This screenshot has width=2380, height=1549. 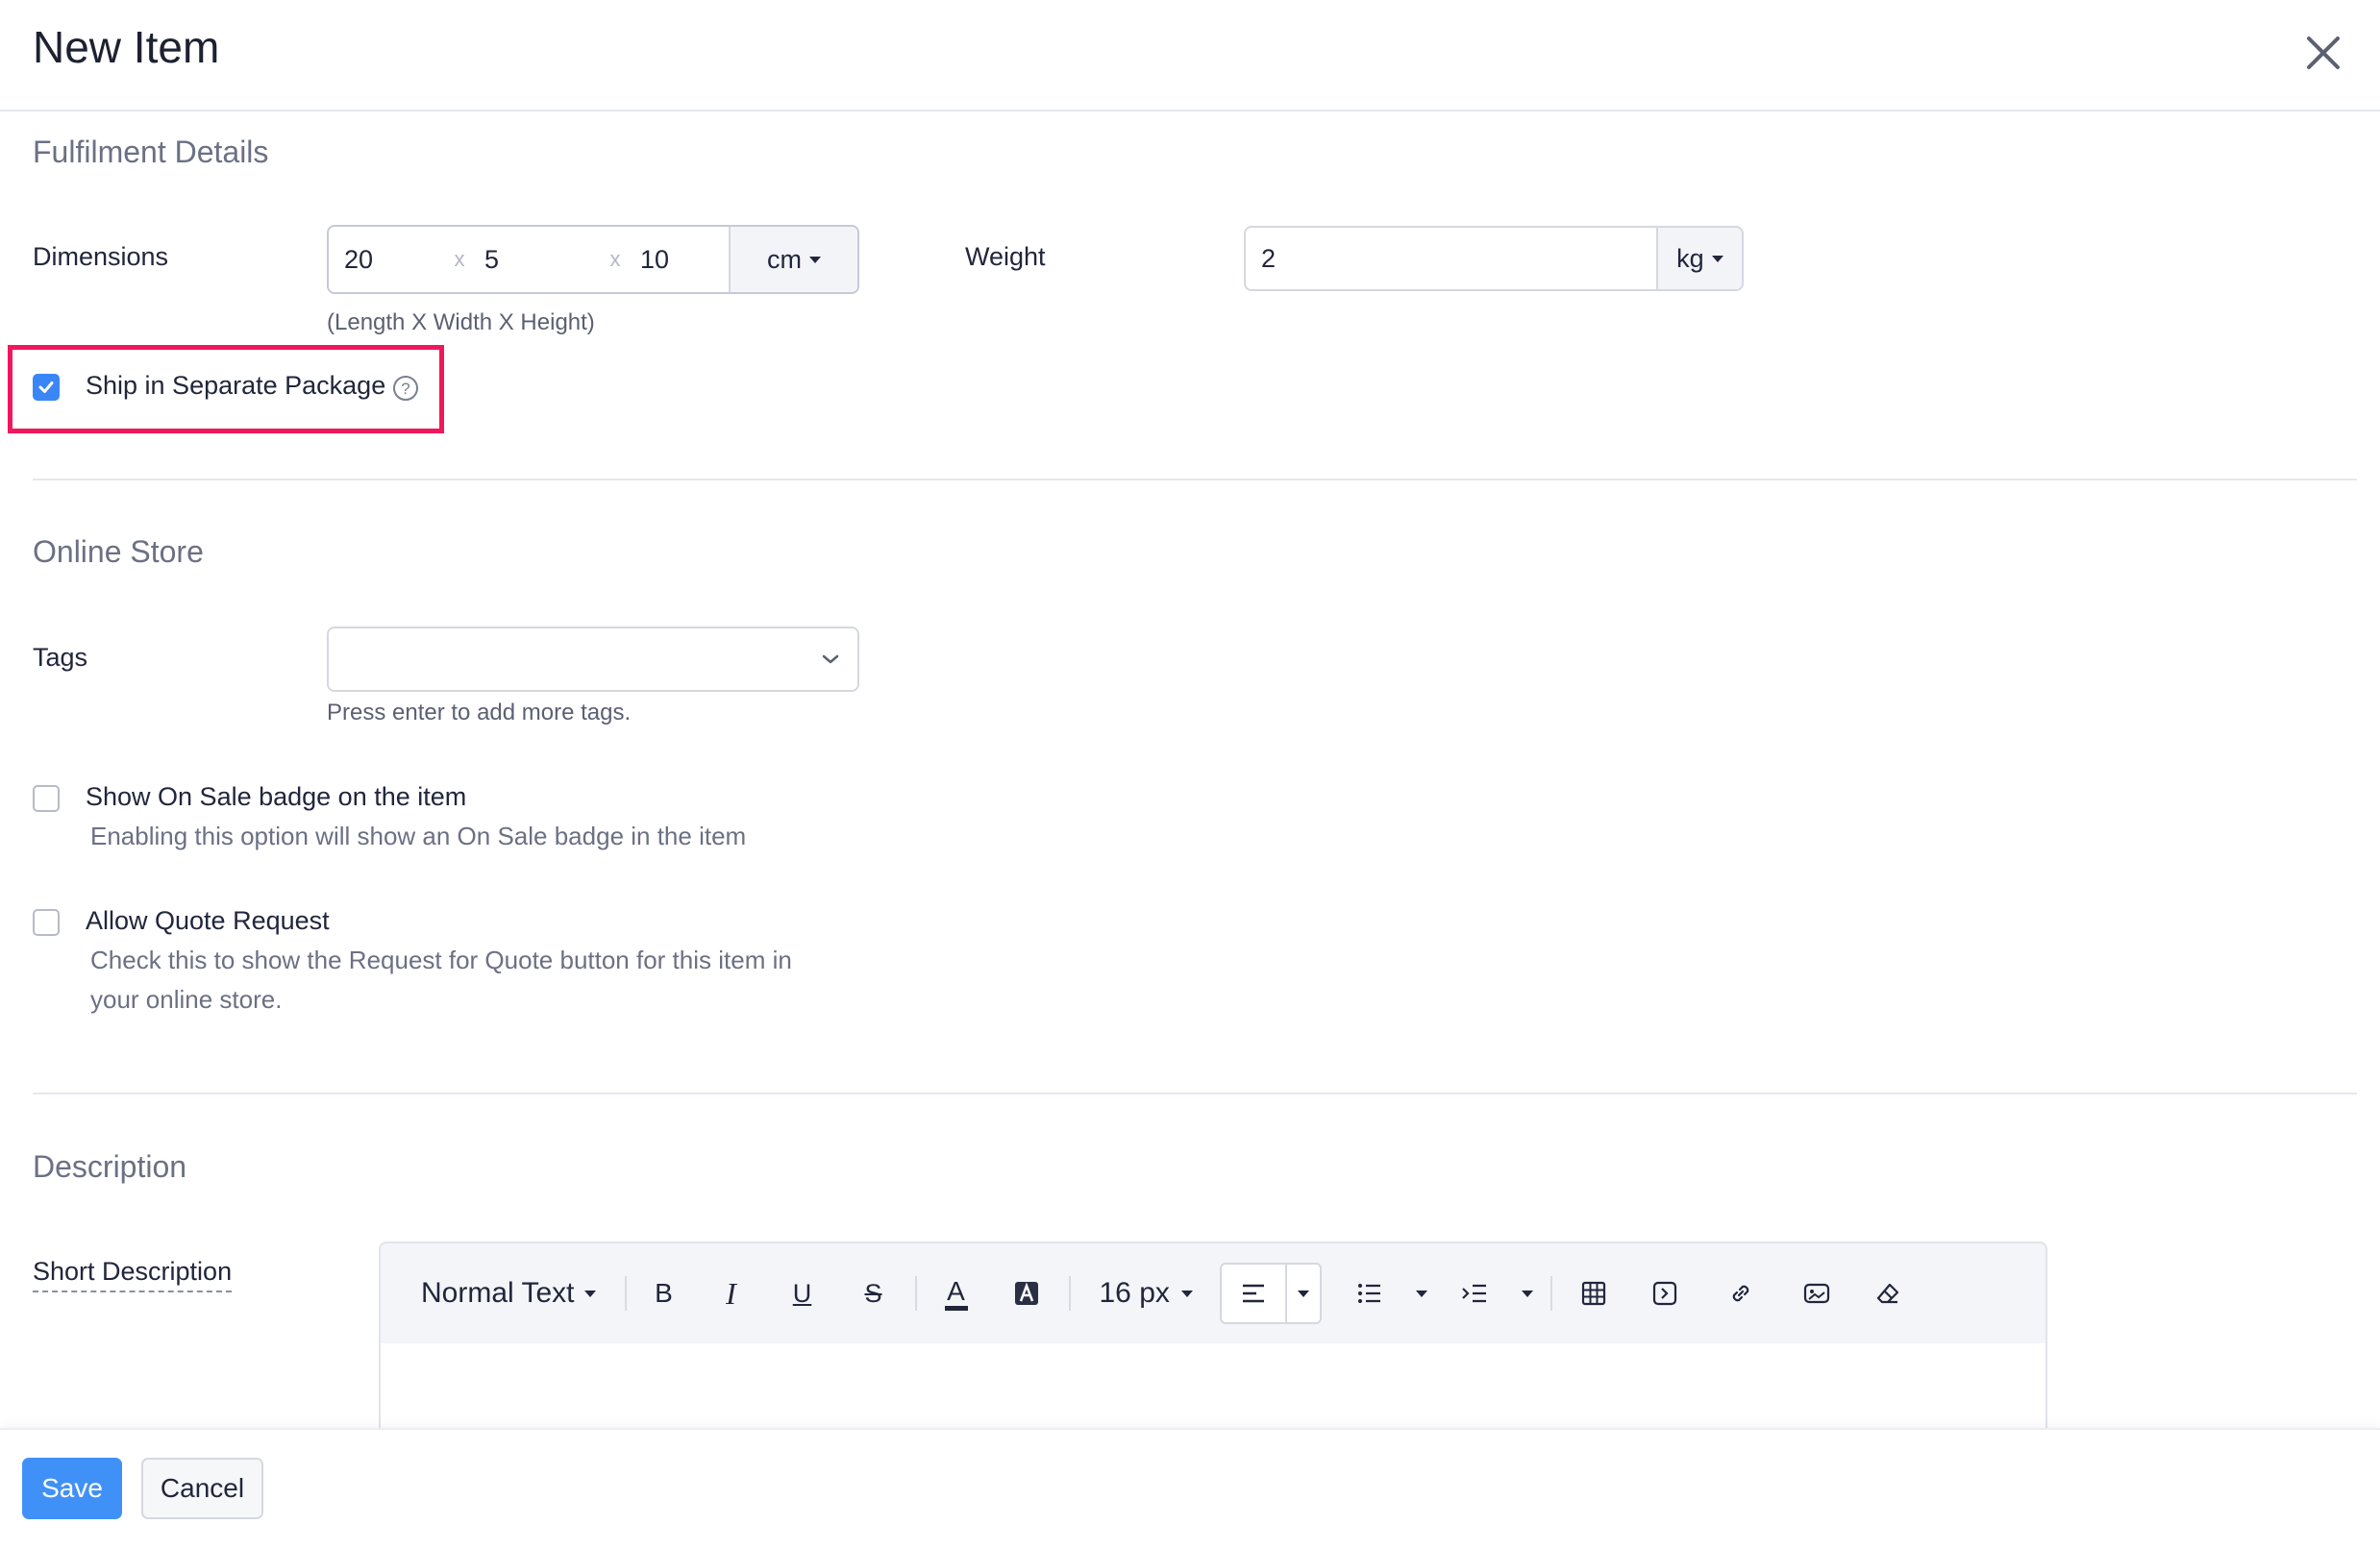 I want to click on tags-value, so click(x=566, y=659).